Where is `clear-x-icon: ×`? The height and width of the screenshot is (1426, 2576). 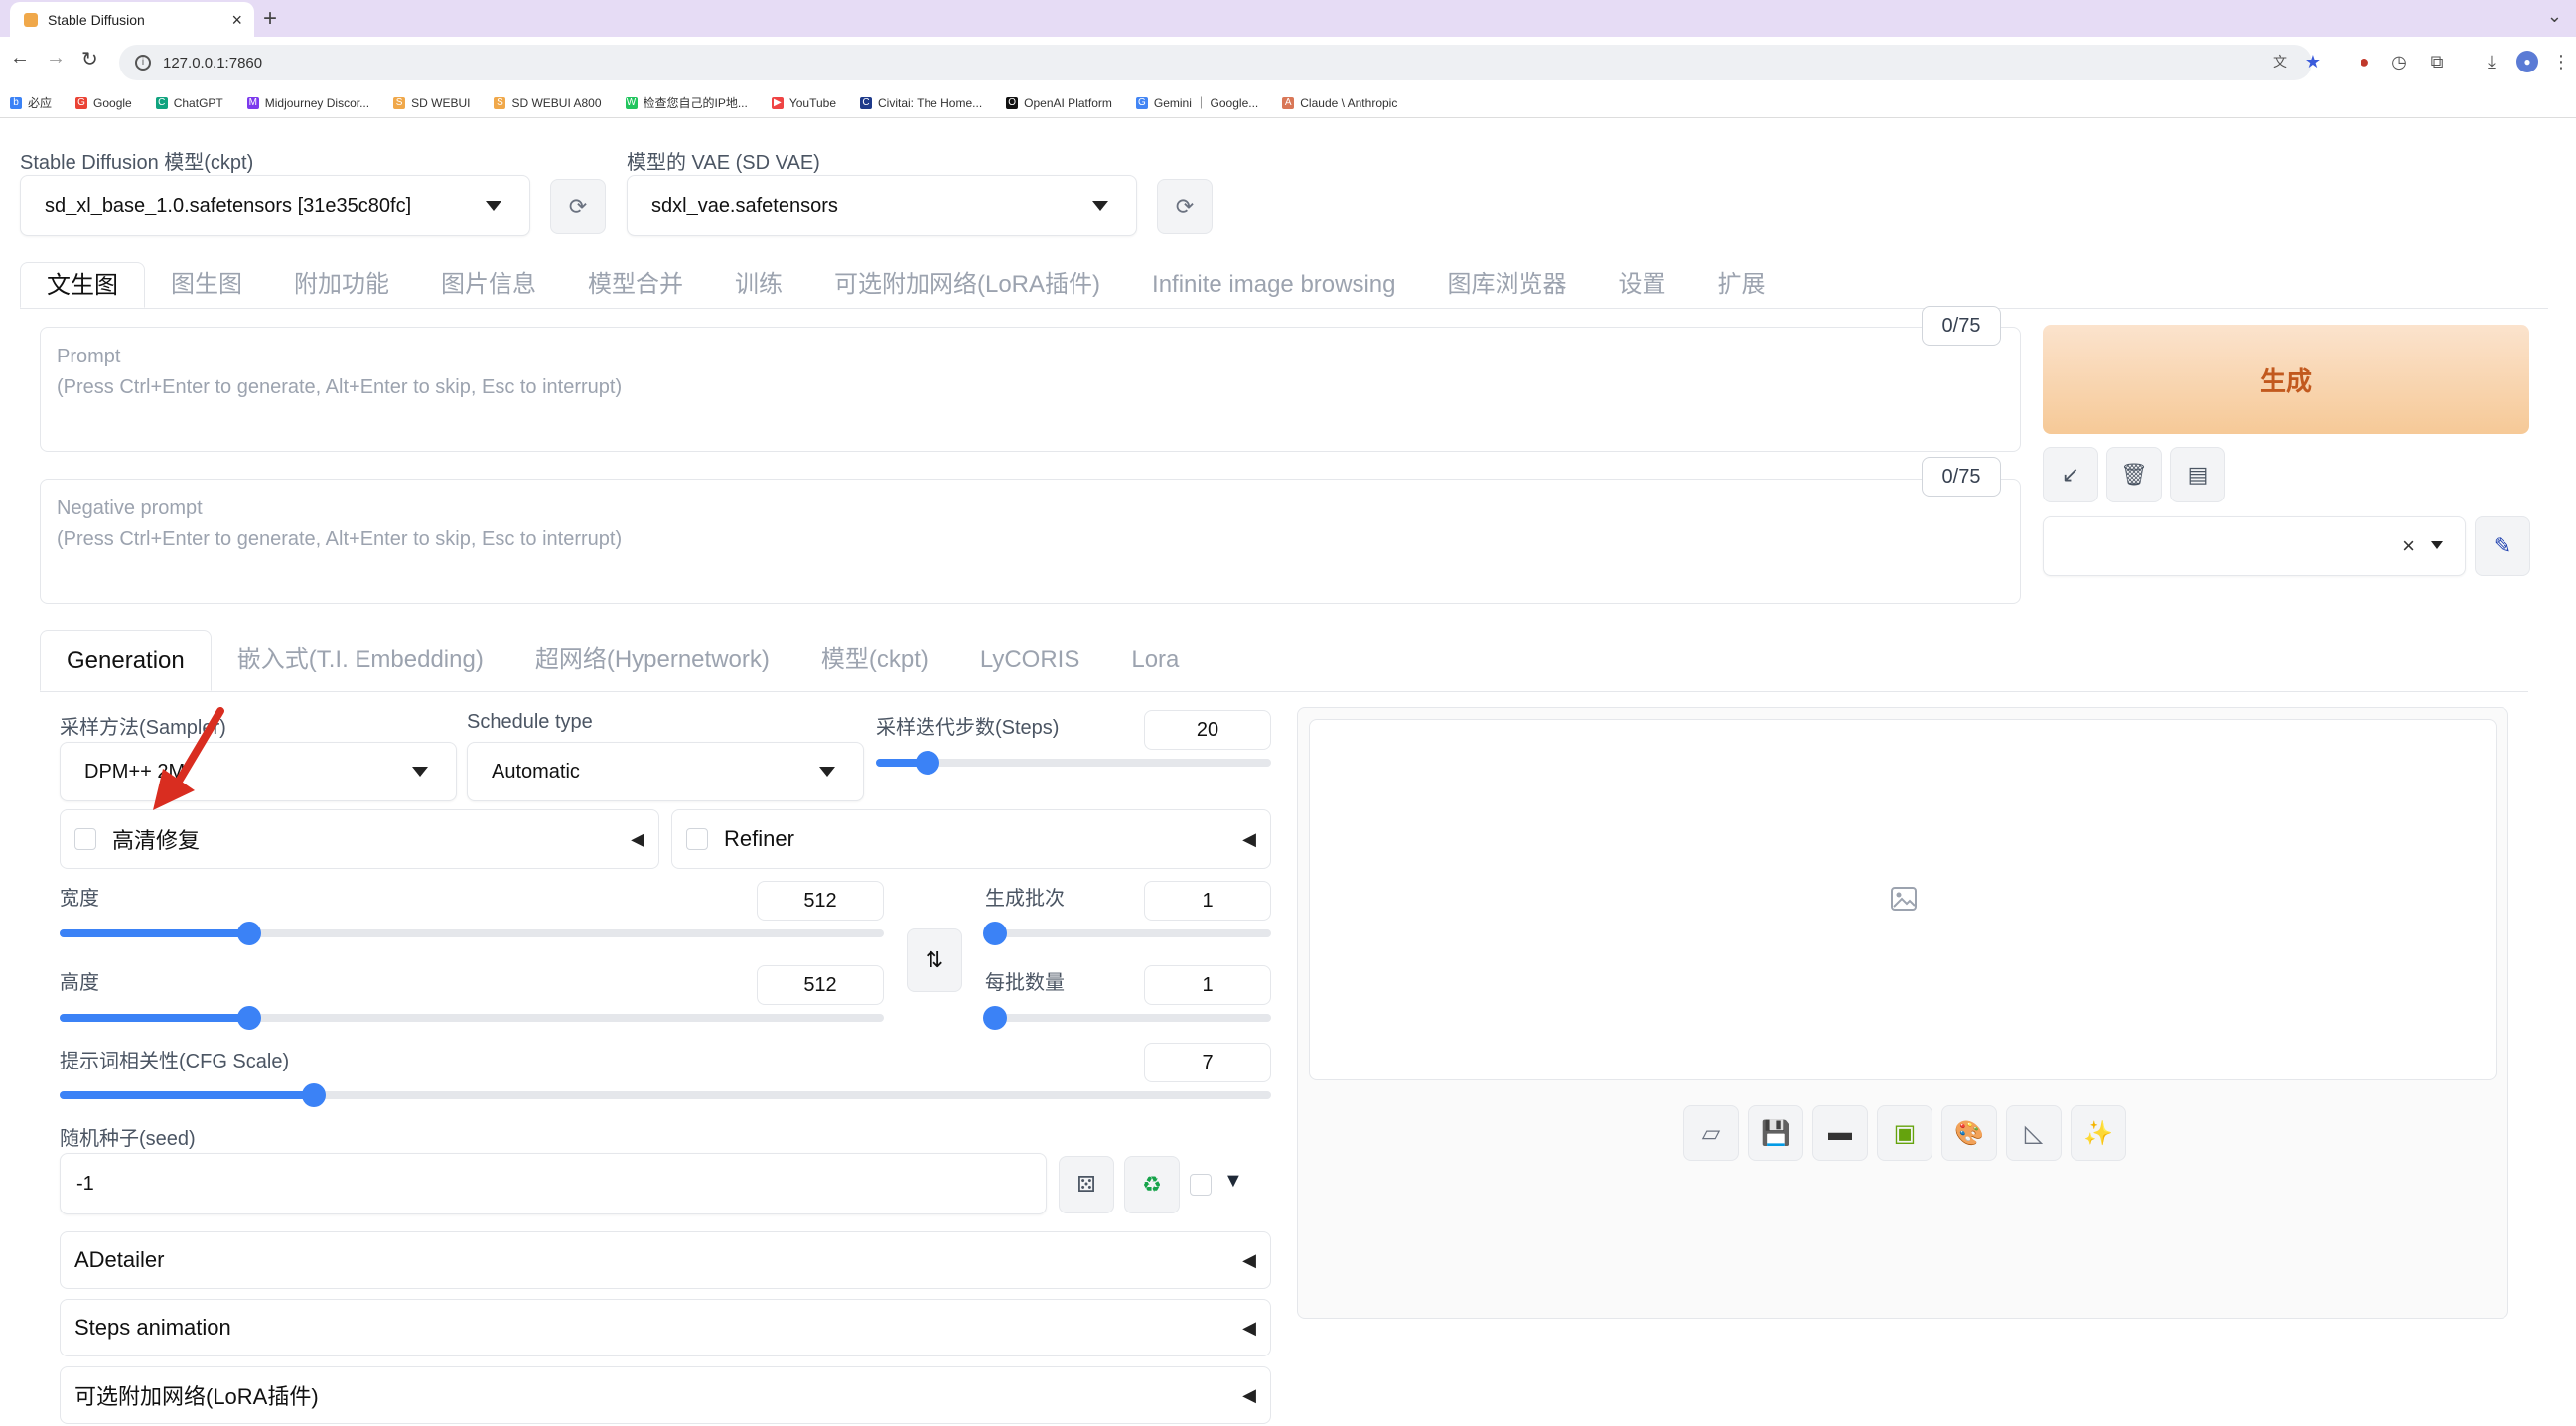 clear-x-icon: × is located at coordinates (2408, 546).